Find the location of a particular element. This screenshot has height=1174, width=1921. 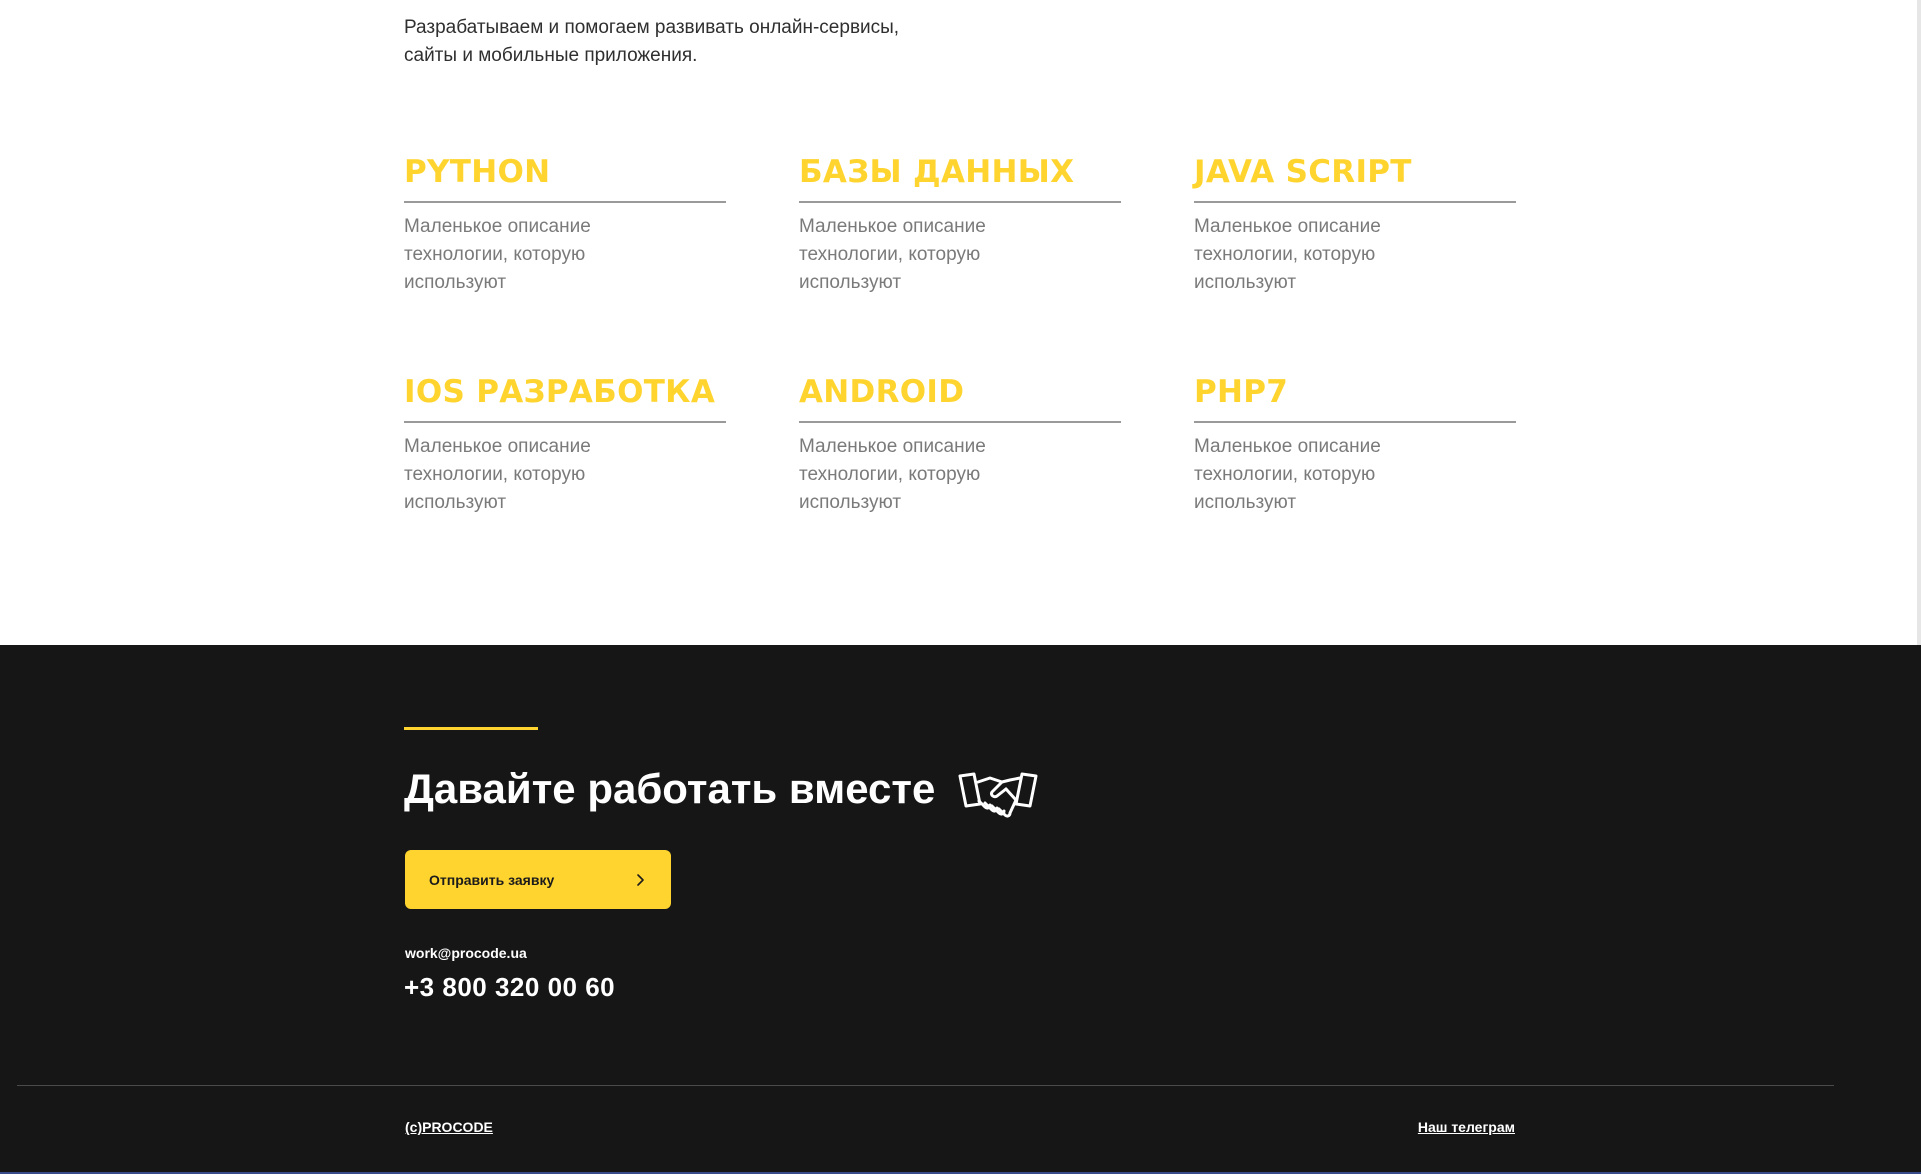

technology-title: JAVA SCRIPT is located at coordinates (1303, 172).